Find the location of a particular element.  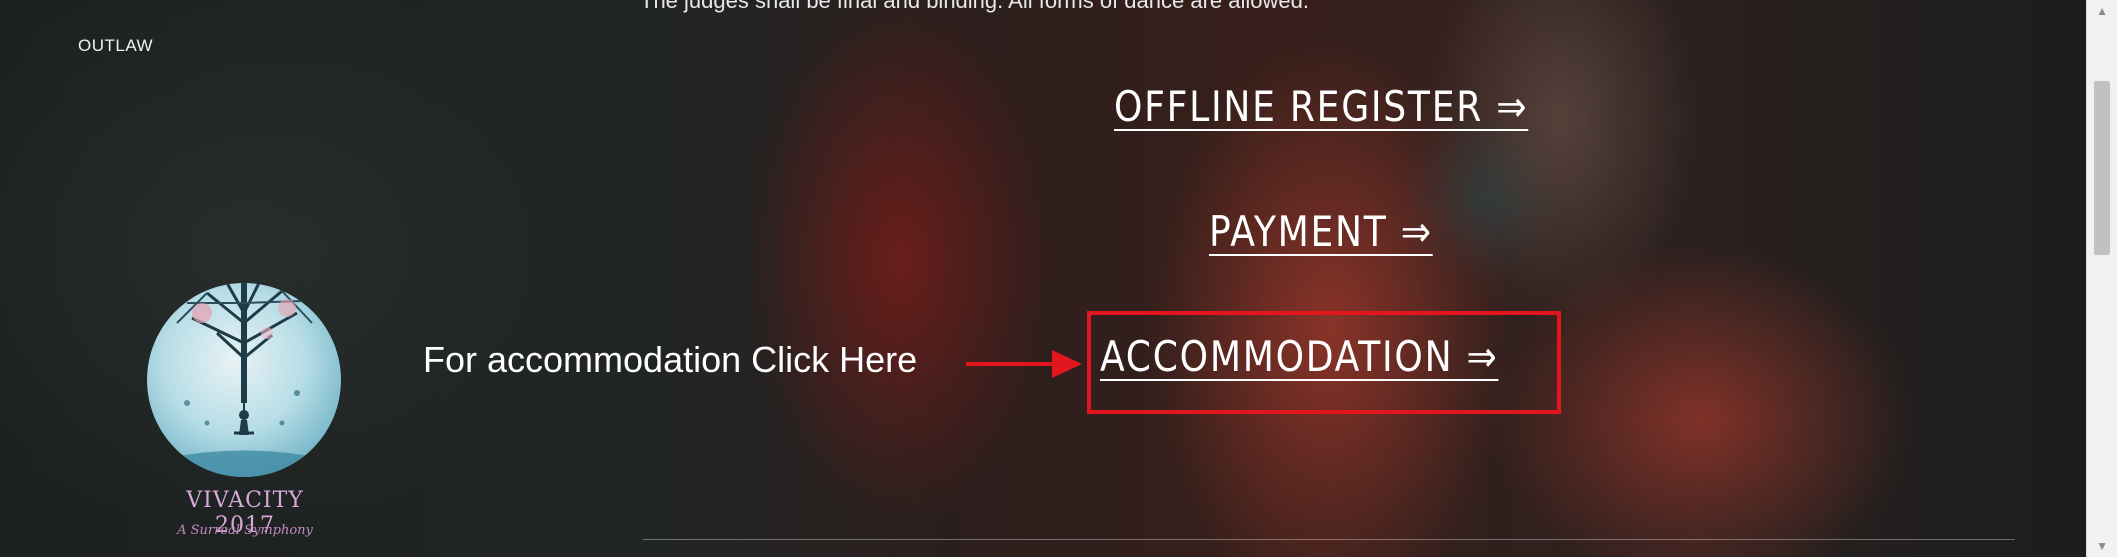

logo-subtitle: A Surreal Symphony is located at coordinates (245, 530).